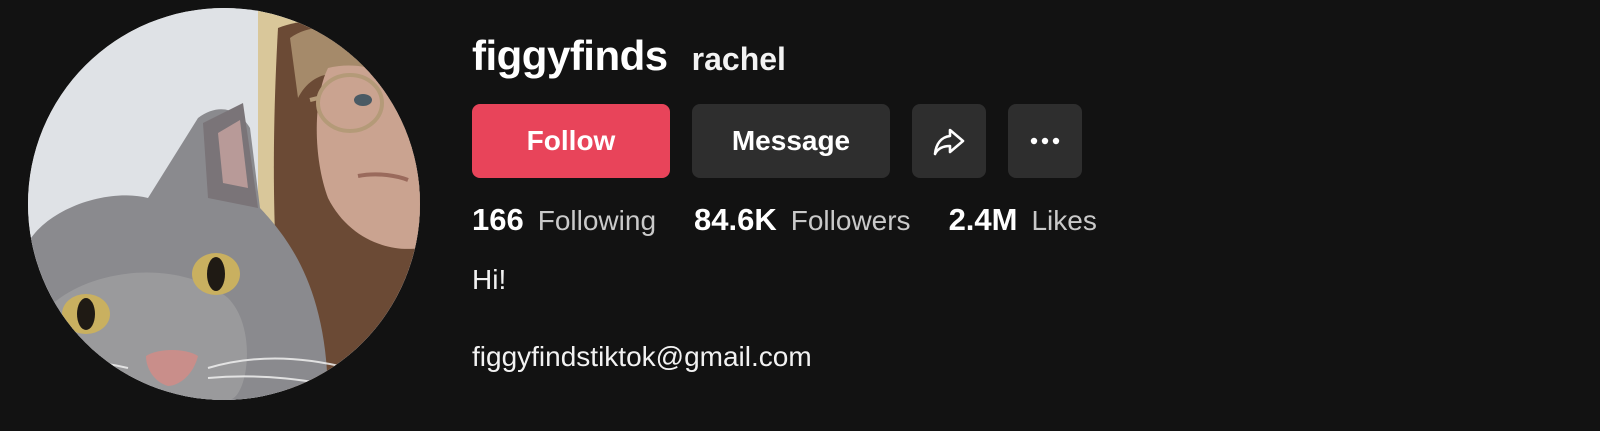 This screenshot has width=1600, height=431. What do you see at coordinates (983, 219) in the screenshot?
I see `likes-count: 2.4M` at bounding box center [983, 219].